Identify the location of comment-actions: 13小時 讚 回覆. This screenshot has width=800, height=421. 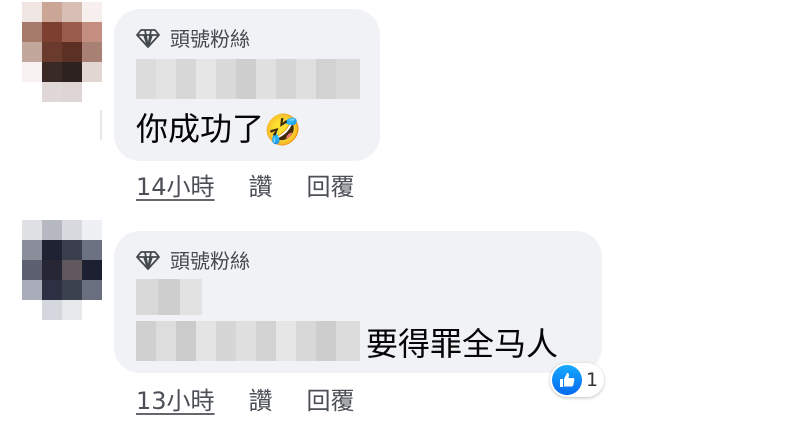
(245, 398).